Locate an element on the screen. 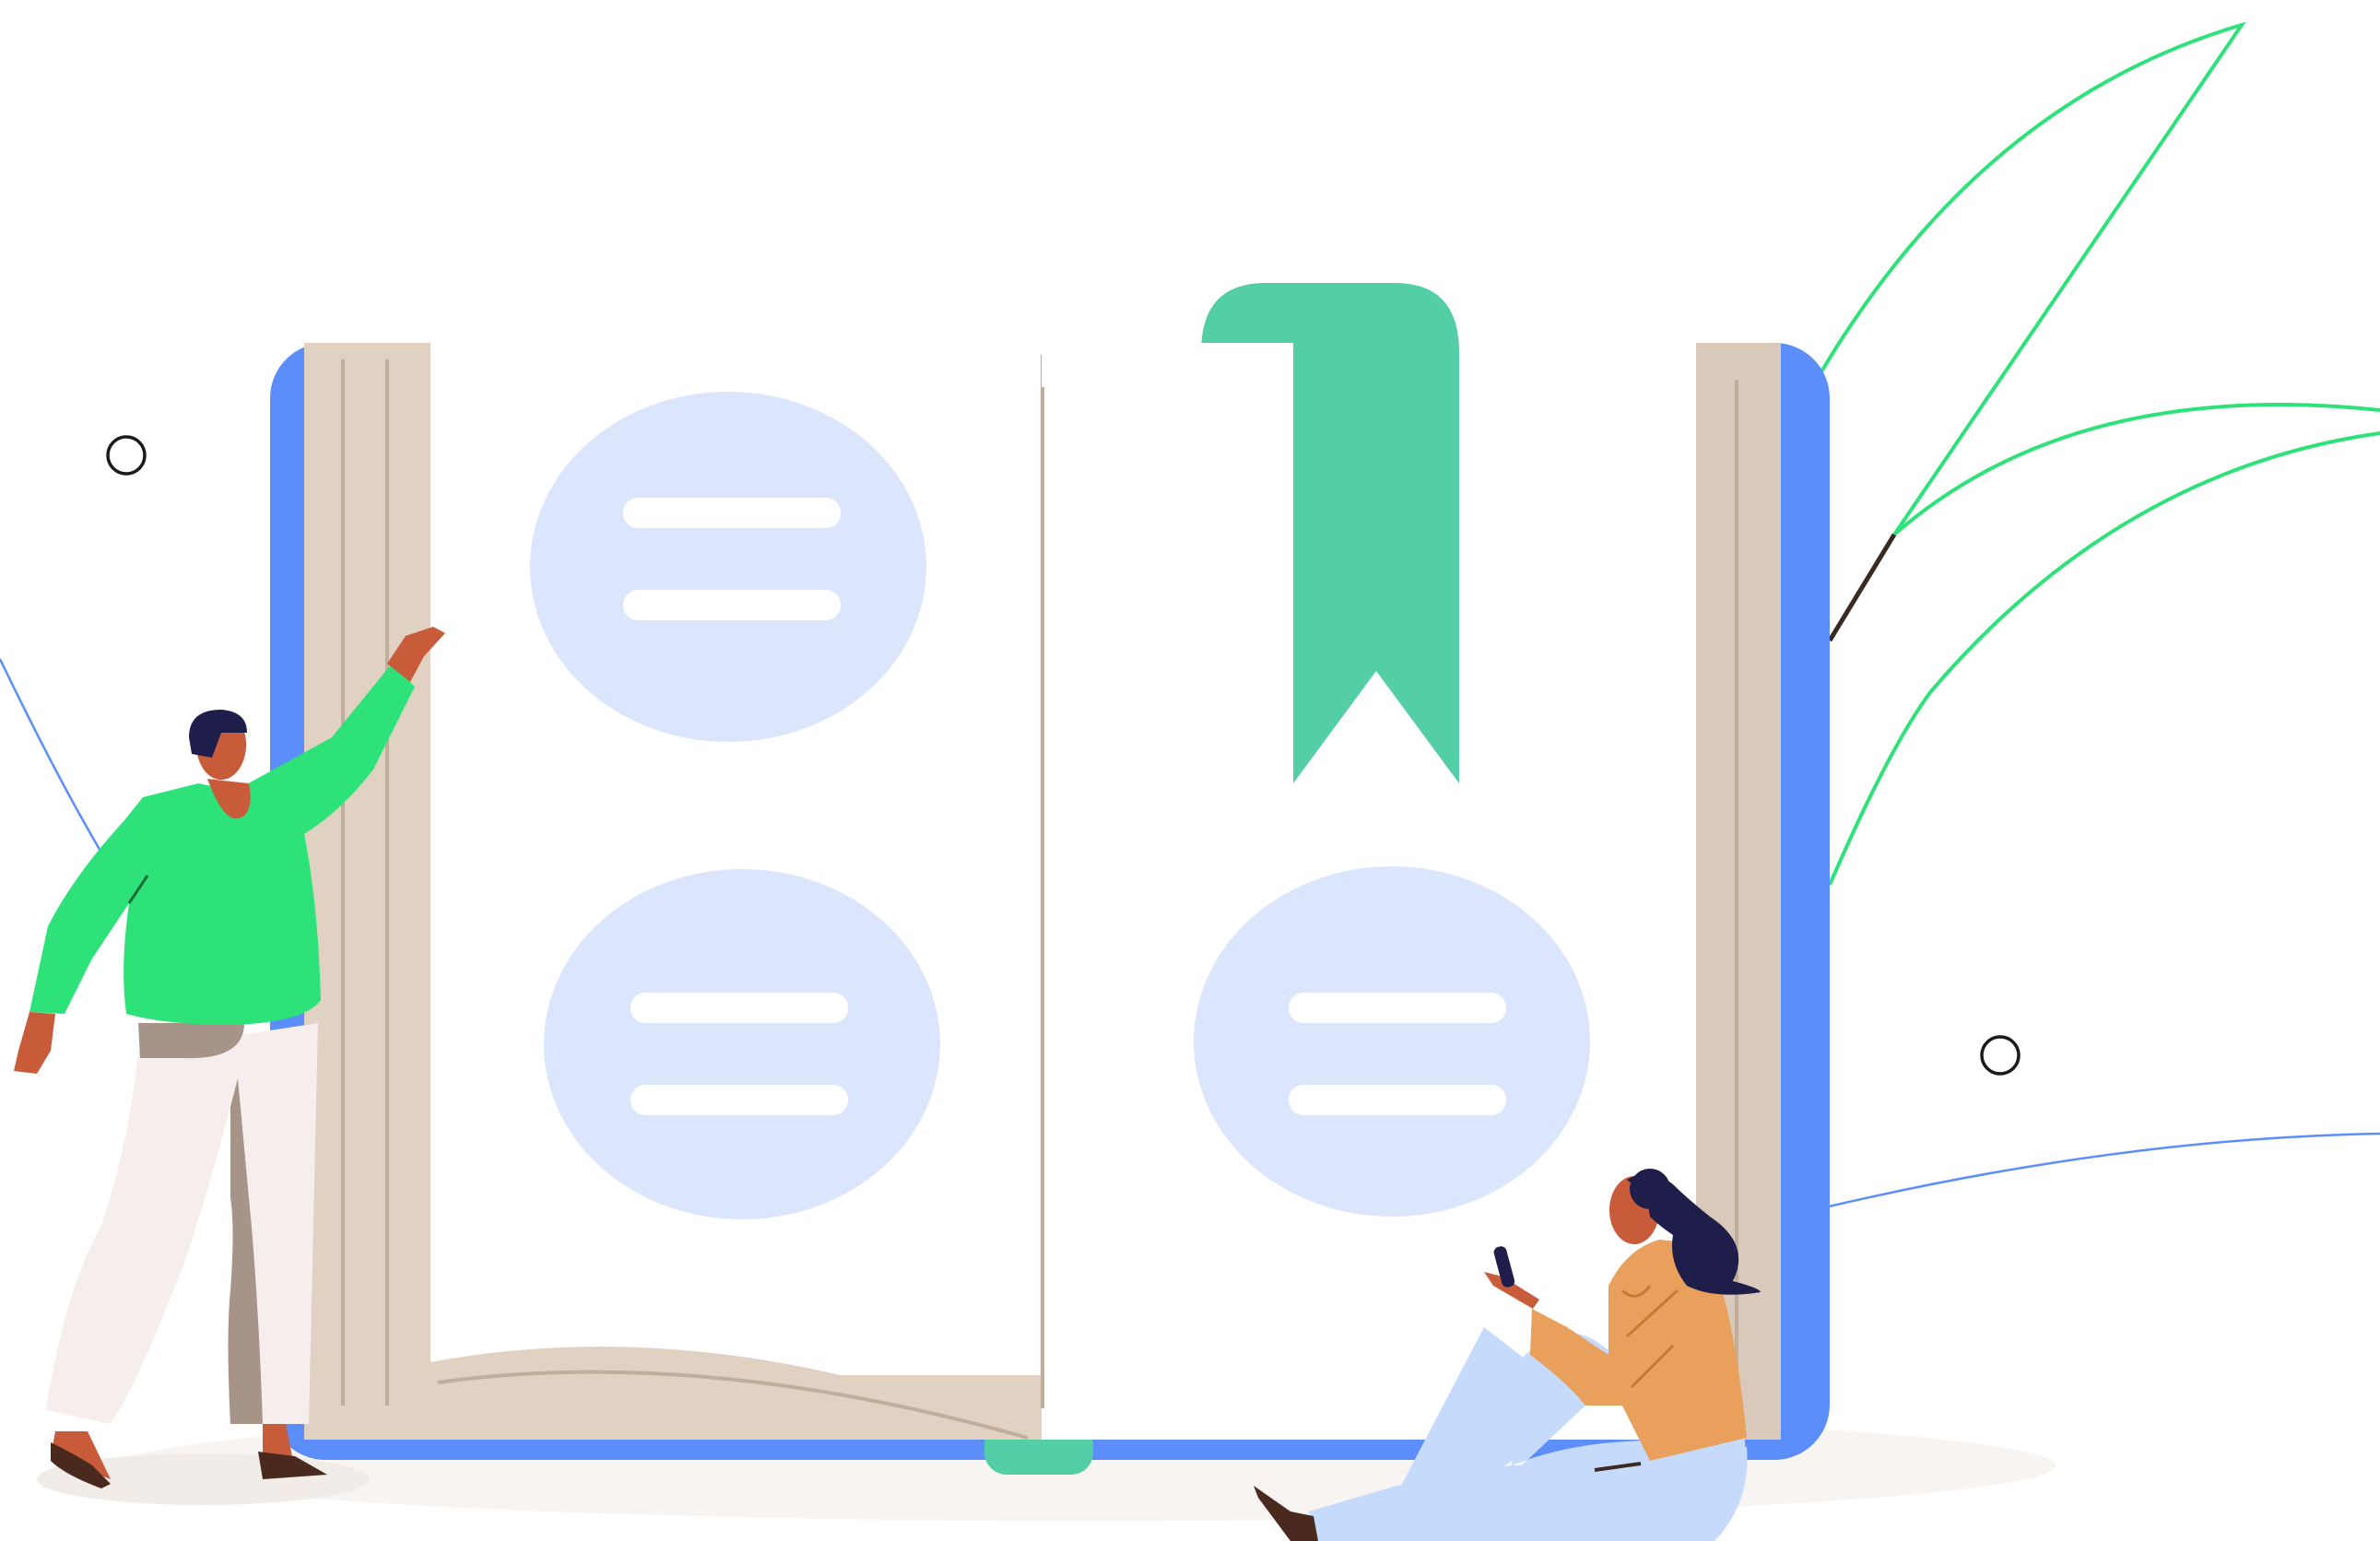  plant-leaves is located at coordinates (2099, 453).